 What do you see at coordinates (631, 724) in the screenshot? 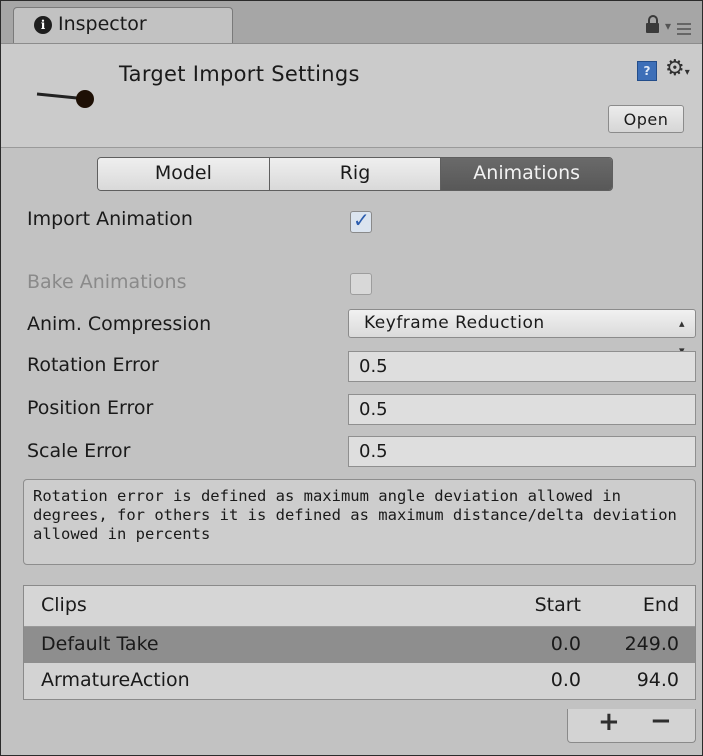
I see `clips-footer: + −` at bounding box center [631, 724].